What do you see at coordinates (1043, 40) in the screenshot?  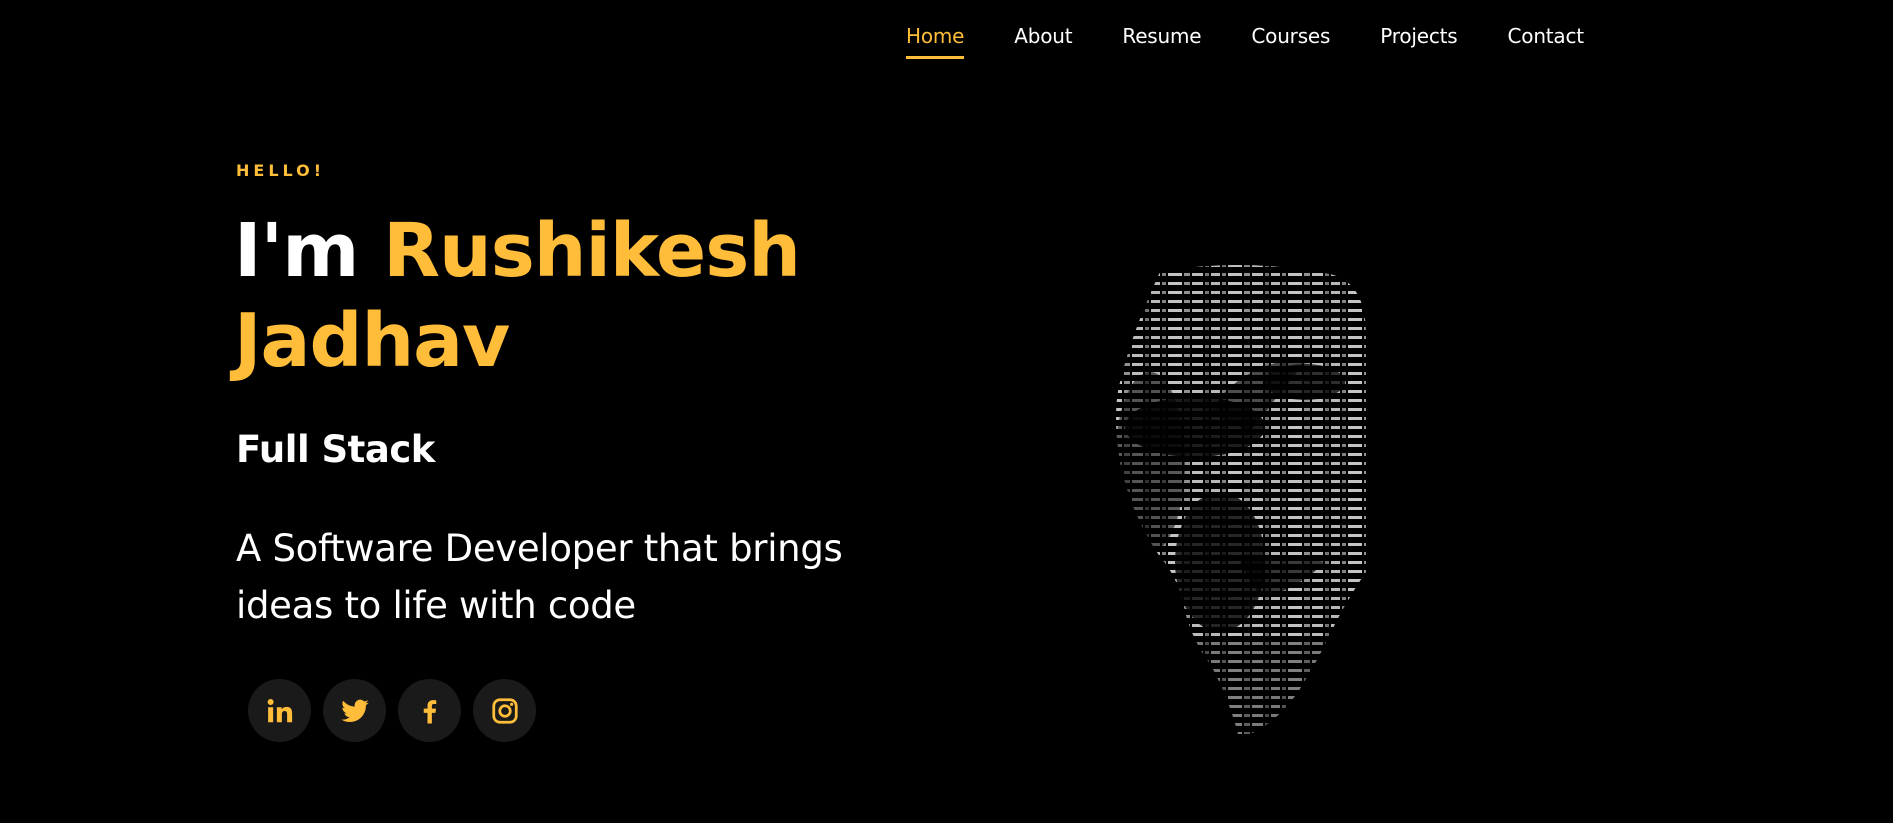 I see `nav-about: About` at bounding box center [1043, 40].